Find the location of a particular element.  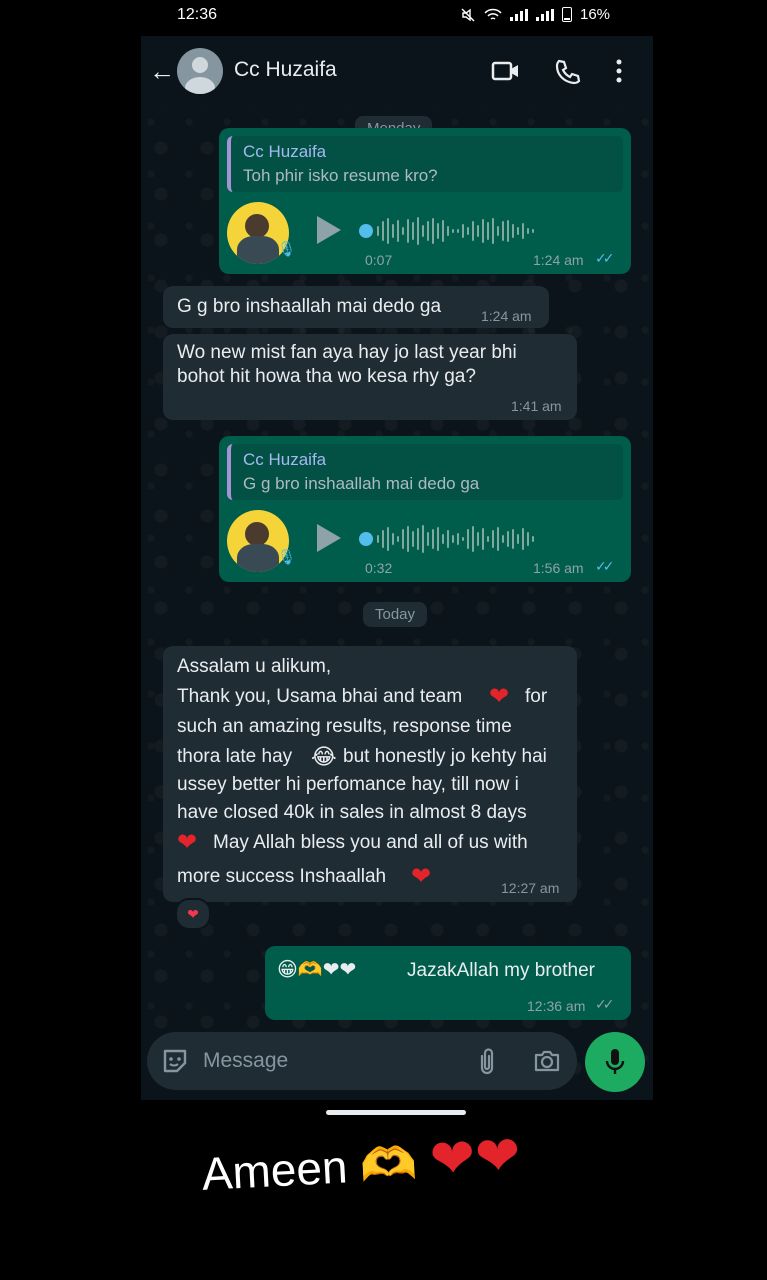

message-time: 1:41 am is located at coordinates (536, 406).